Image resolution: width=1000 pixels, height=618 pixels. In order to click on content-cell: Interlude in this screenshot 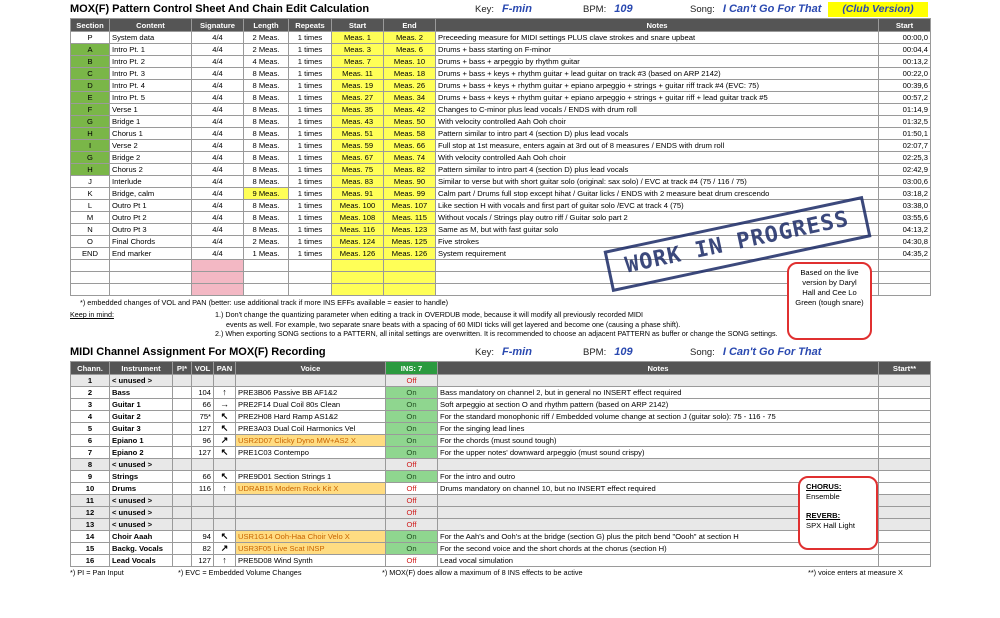, I will do `click(150, 181)`.